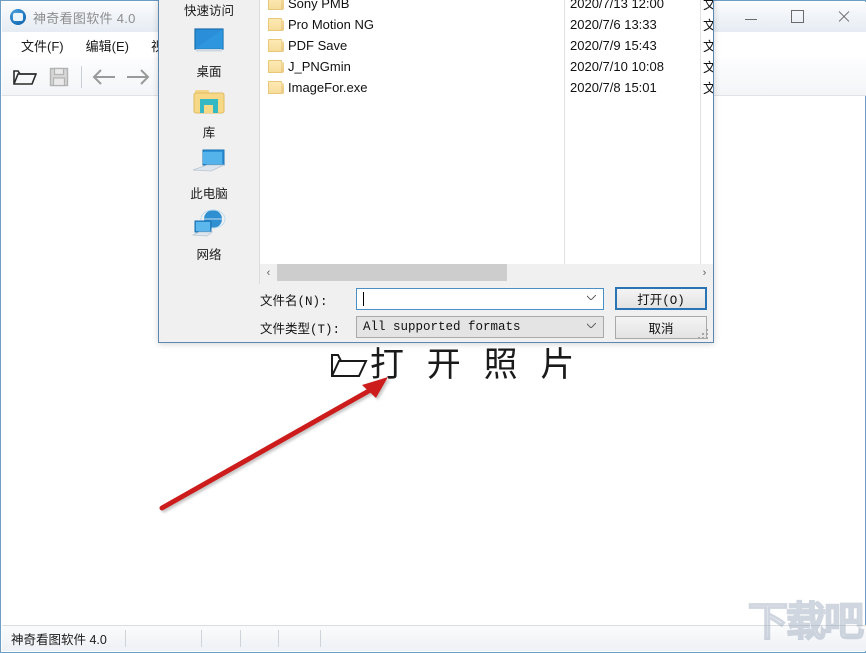  Describe the element at coordinates (209, 41) in the screenshot. I see `desktop-icon` at that location.